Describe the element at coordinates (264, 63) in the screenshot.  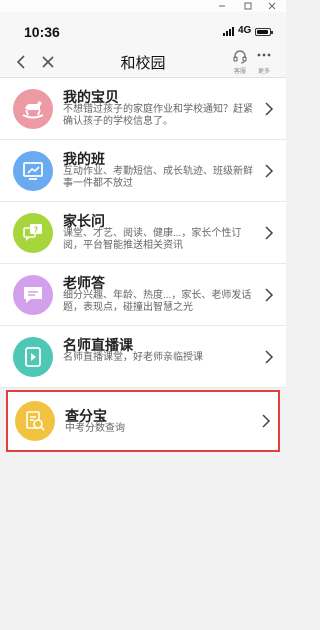
I see `more-button: 更多` at that location.